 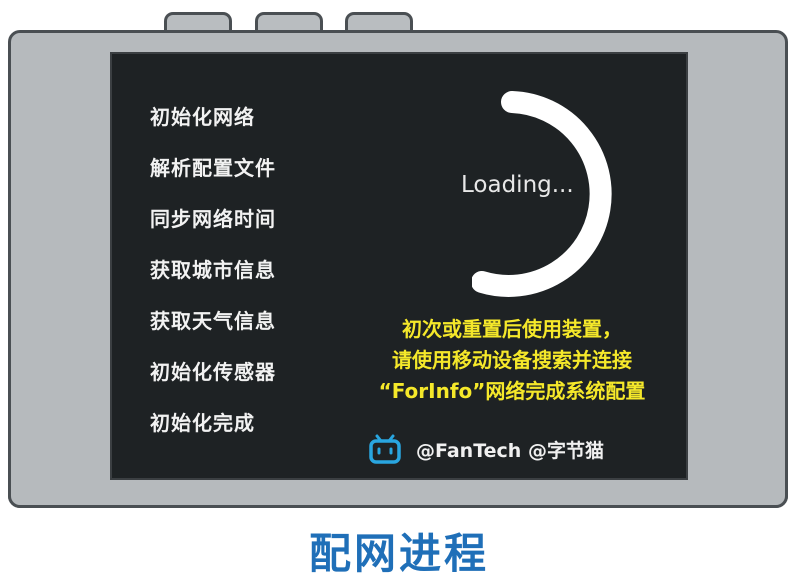 What do you see at coordinates (398, 553) in the screenshot?
I see `caption: 配网进程` at bounding box center [398, 553].